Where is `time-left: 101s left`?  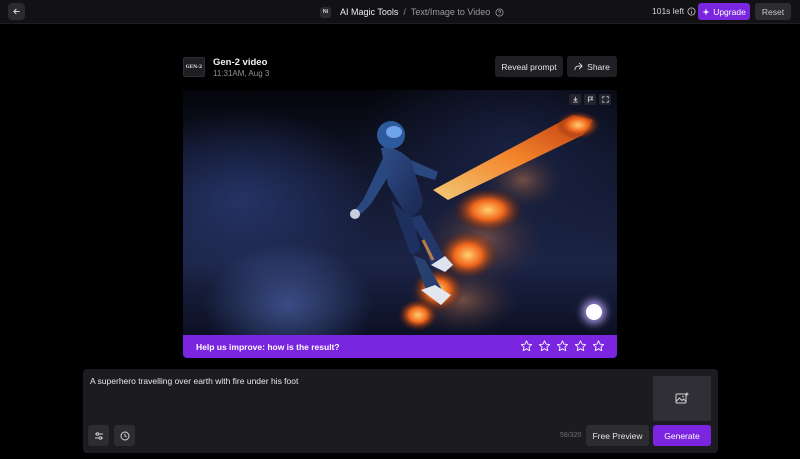
time-left: 101s left is located at coordinates (674, 11).